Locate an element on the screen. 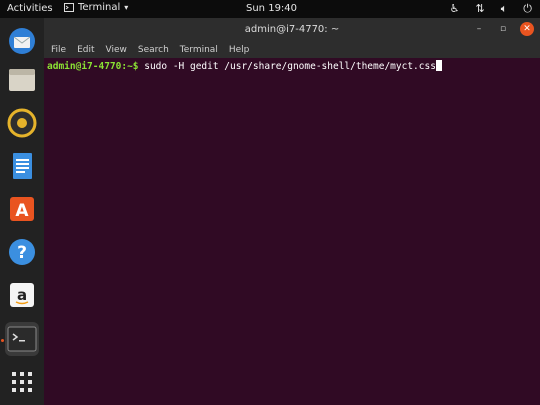  dock-writer is located at coordinates (22, 166).